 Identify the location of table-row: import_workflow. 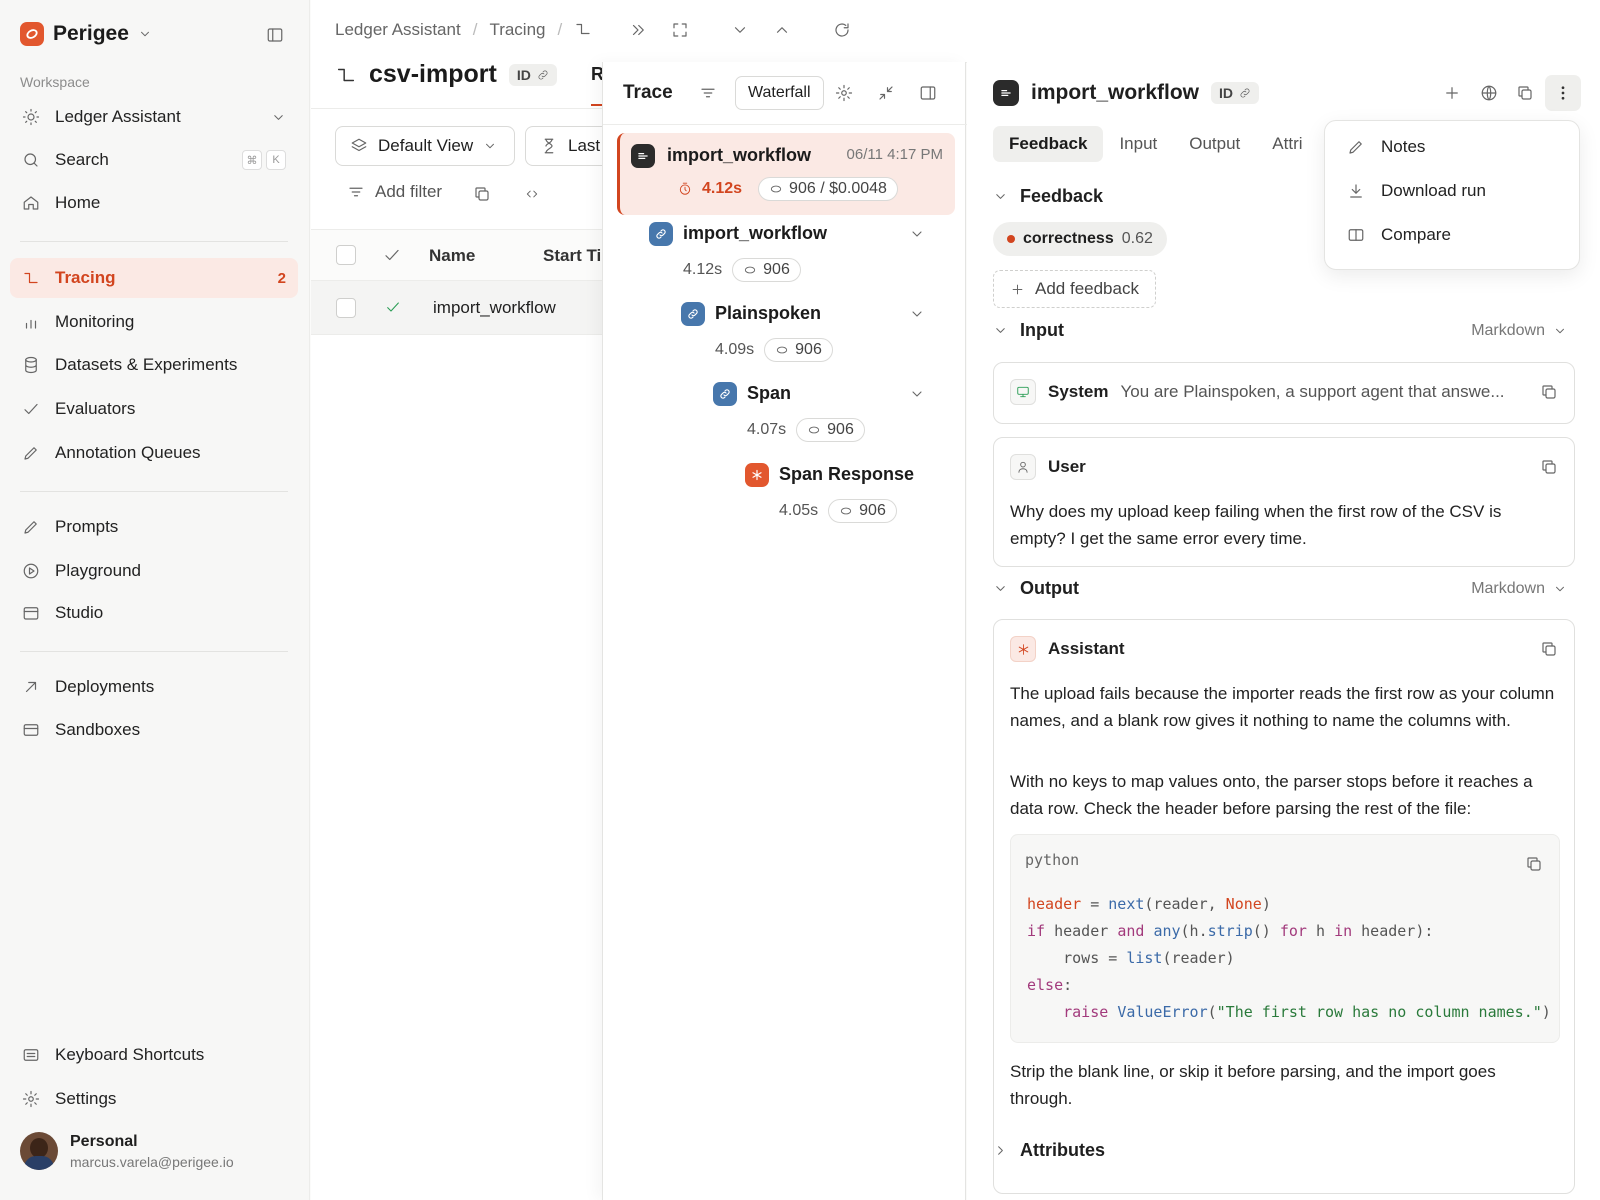
(457, 308).